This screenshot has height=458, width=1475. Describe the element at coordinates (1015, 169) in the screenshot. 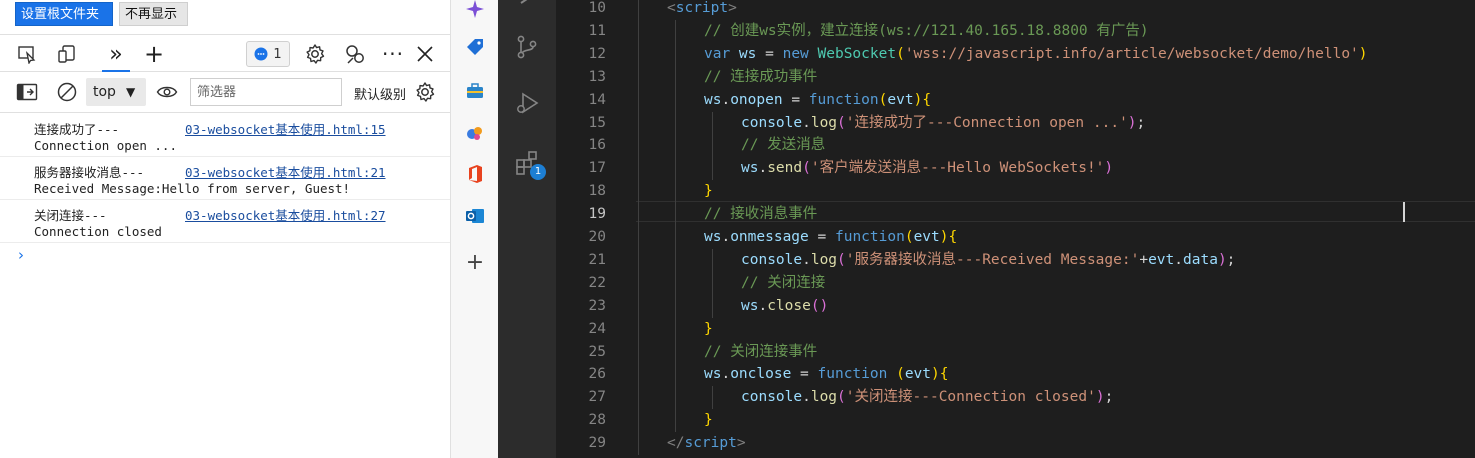

I see `code-line: 17 ws.send('客户端发送消息---Hello WebSockets!')` at that location.